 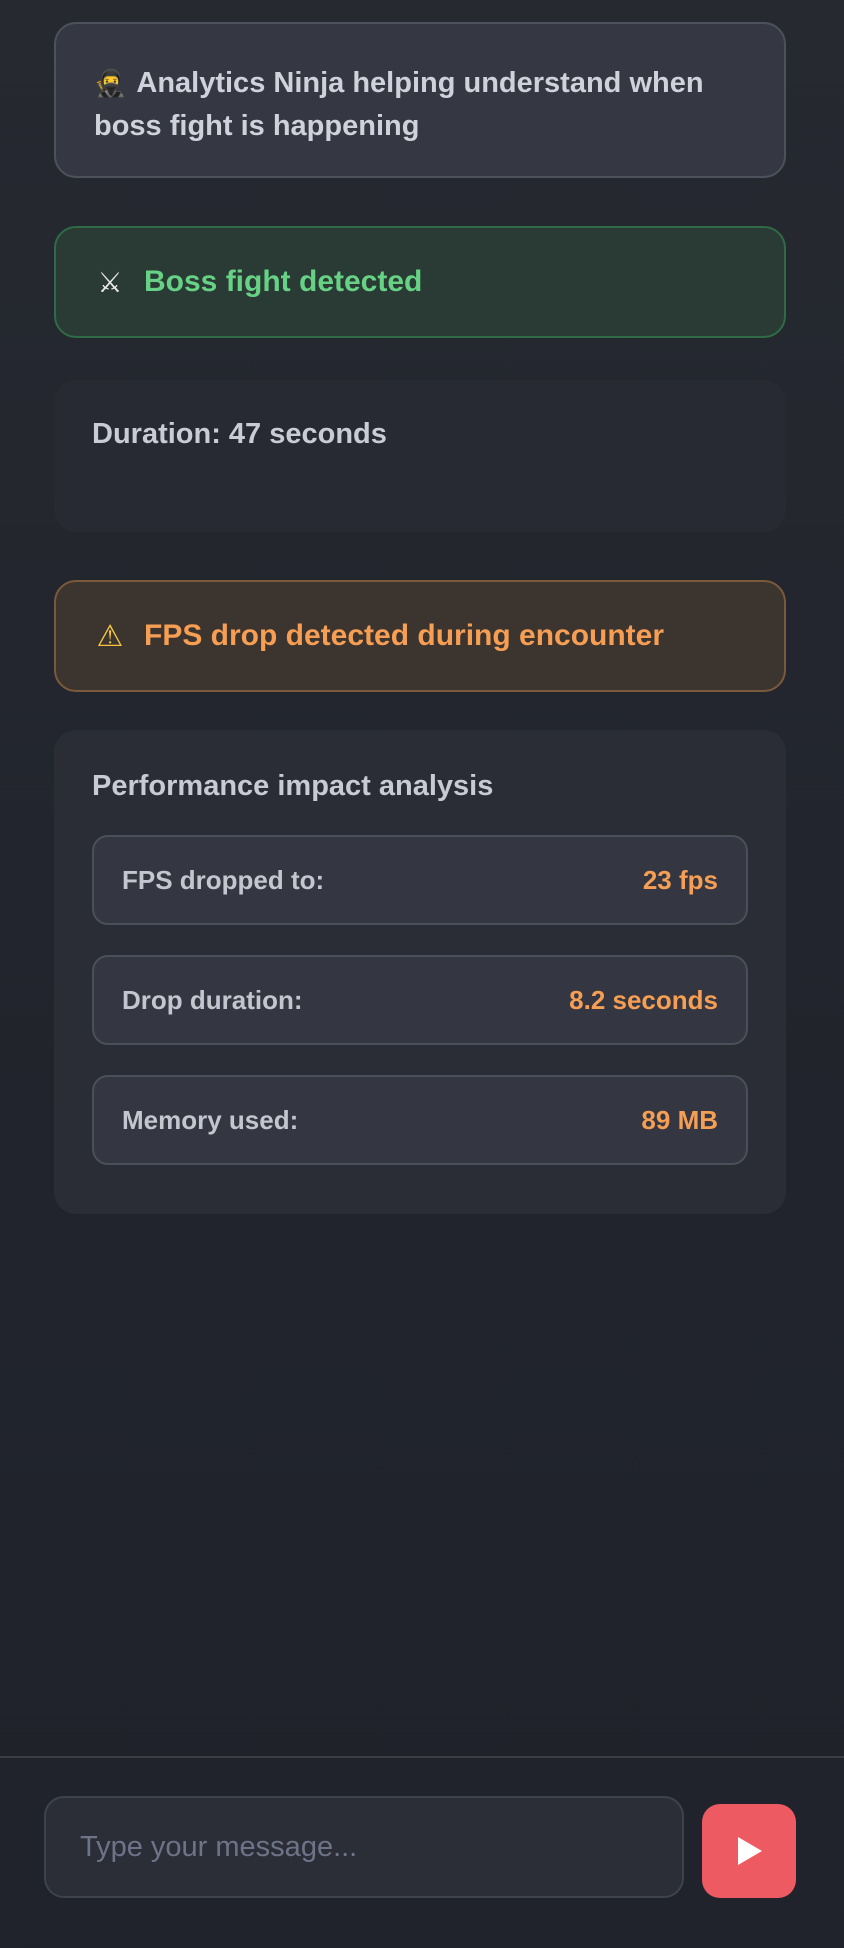 I want to click on message-composer, so click(x=422, y=1852).